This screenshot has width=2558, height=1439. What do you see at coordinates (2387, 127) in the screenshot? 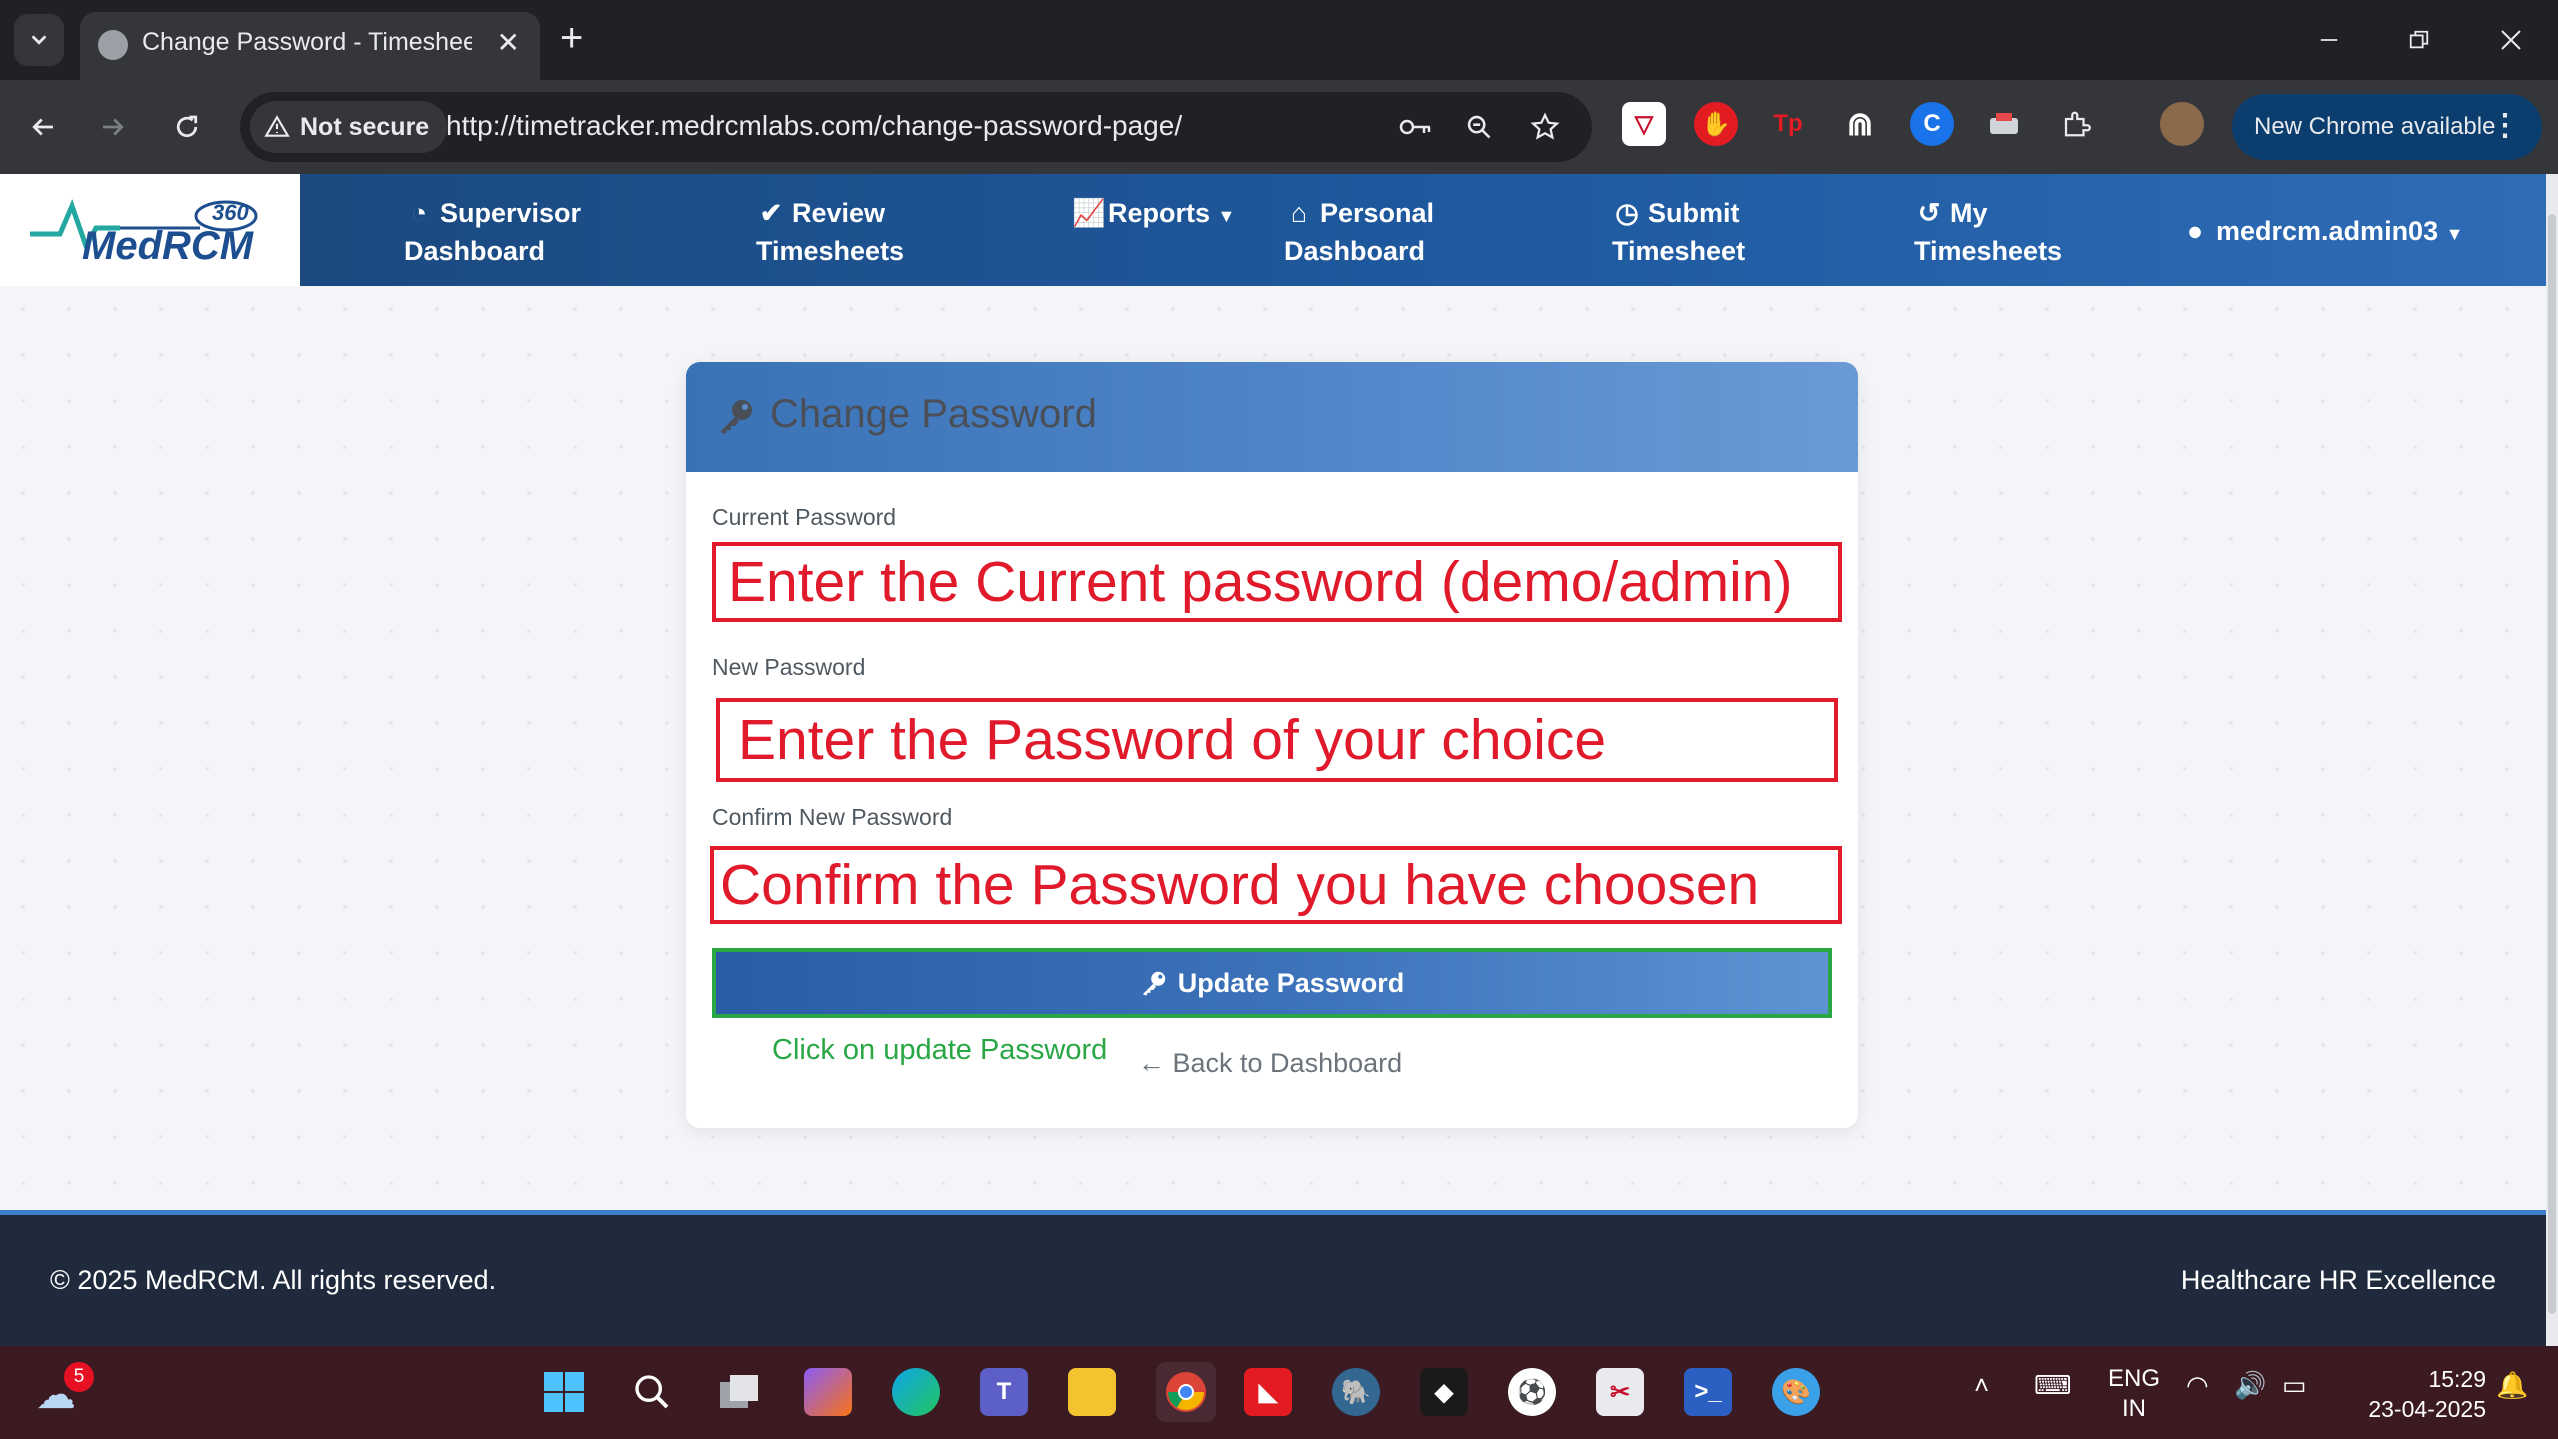
I see `chrome-update-button: New Chrome available ⋮` at bounding box center [2387, 127].